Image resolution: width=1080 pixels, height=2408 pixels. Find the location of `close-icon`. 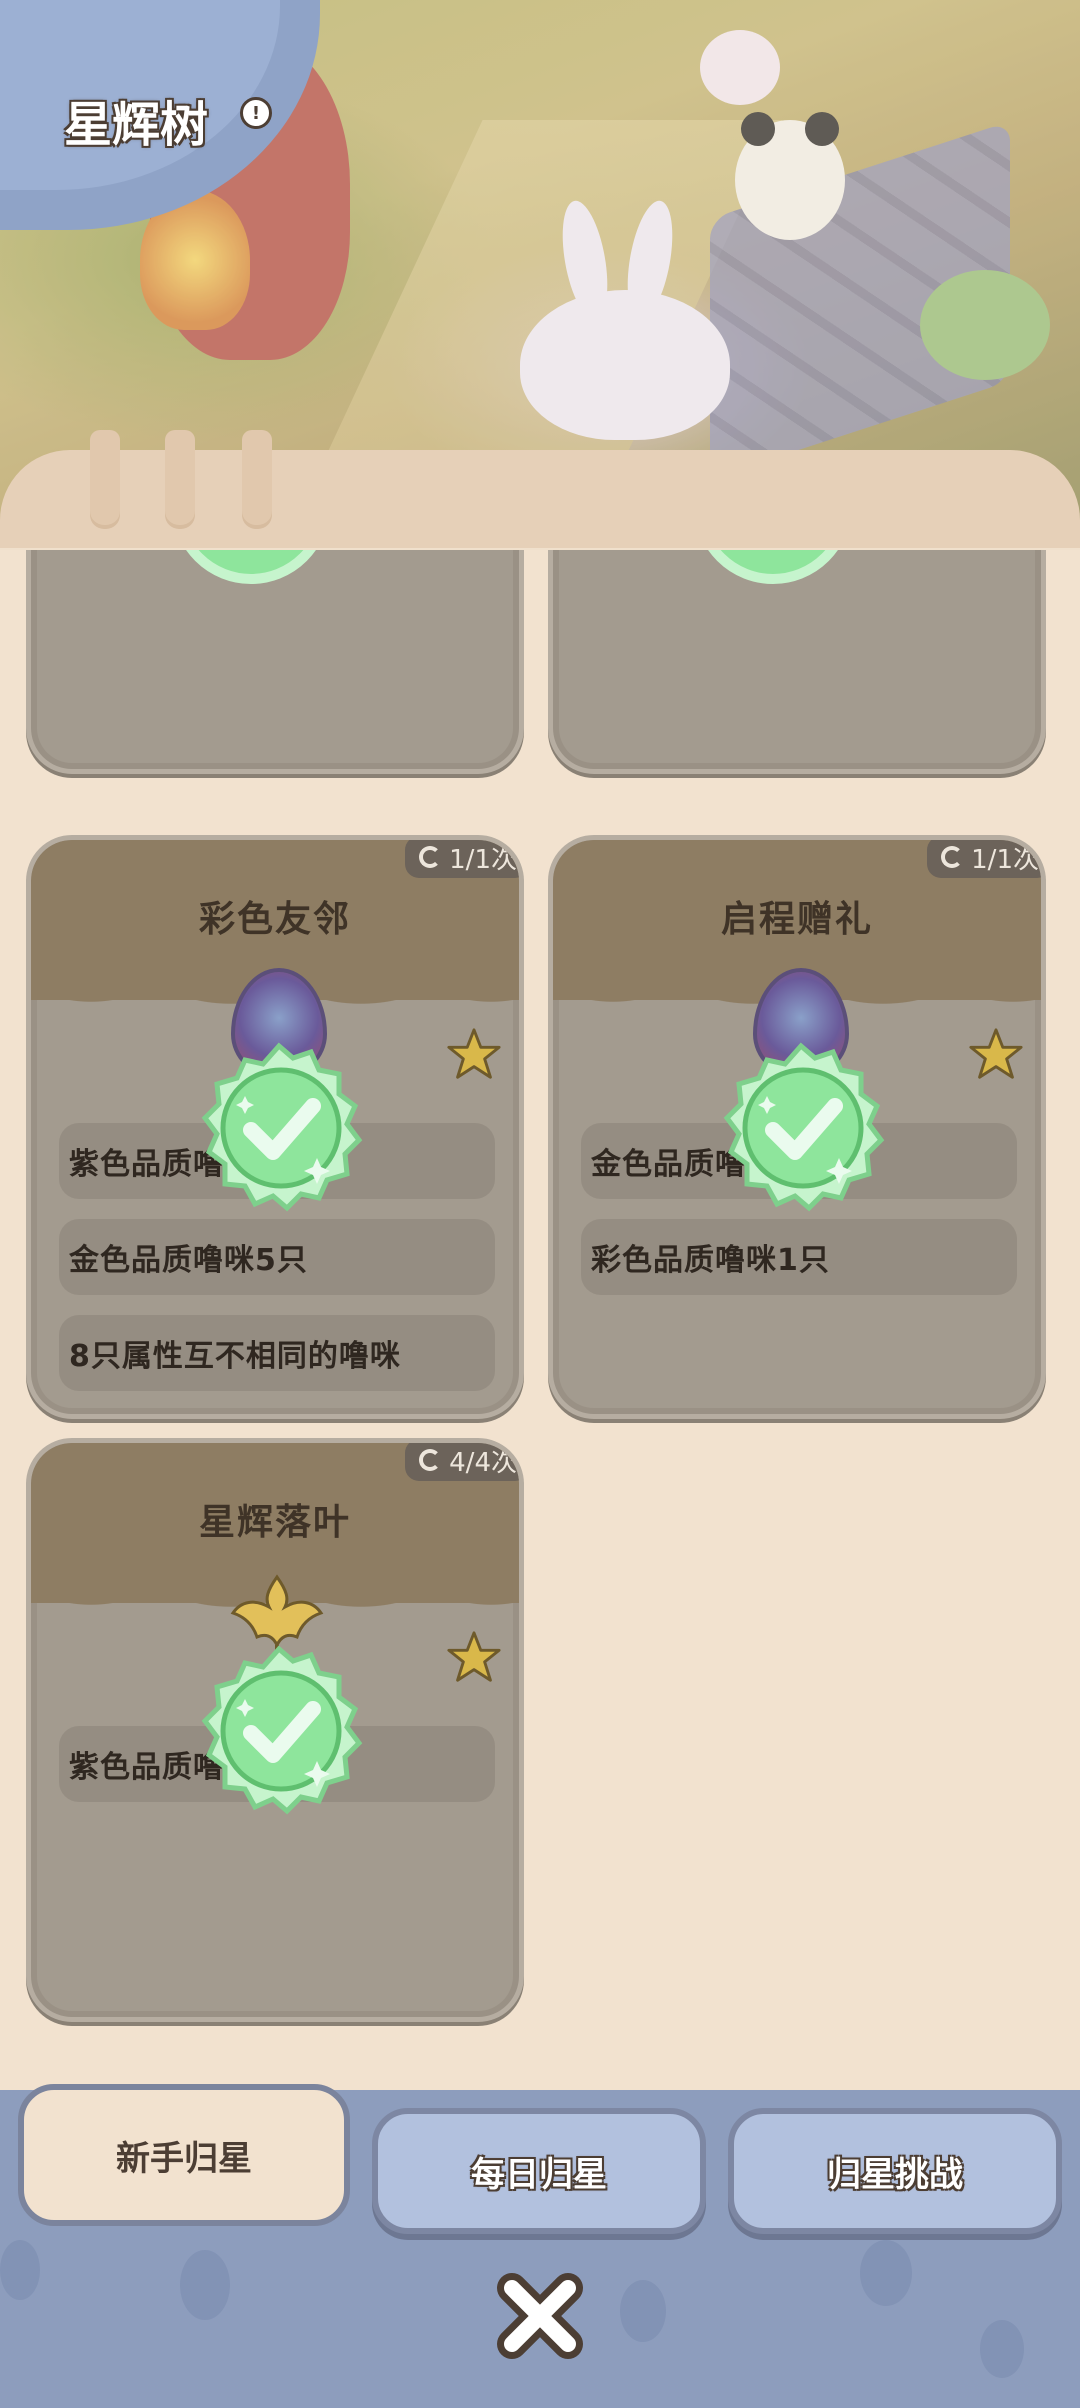

close-icon is located at coordinates (540, 2316).